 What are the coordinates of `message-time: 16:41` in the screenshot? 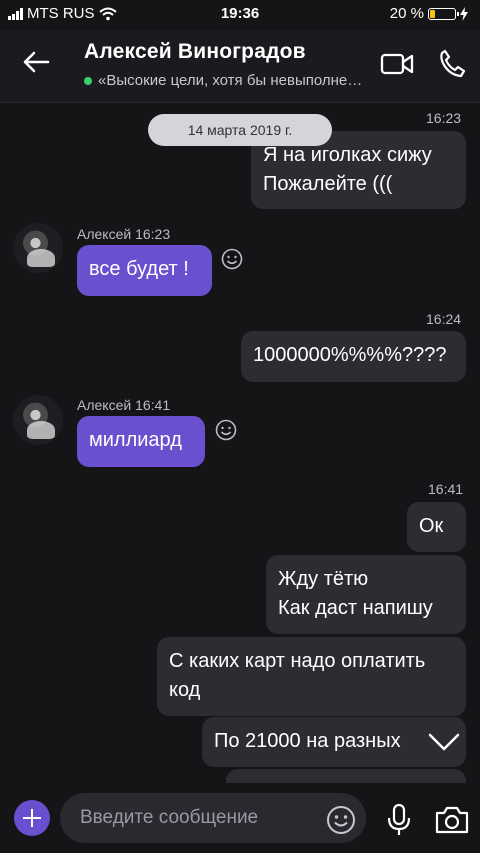 It's located at (446, 489).